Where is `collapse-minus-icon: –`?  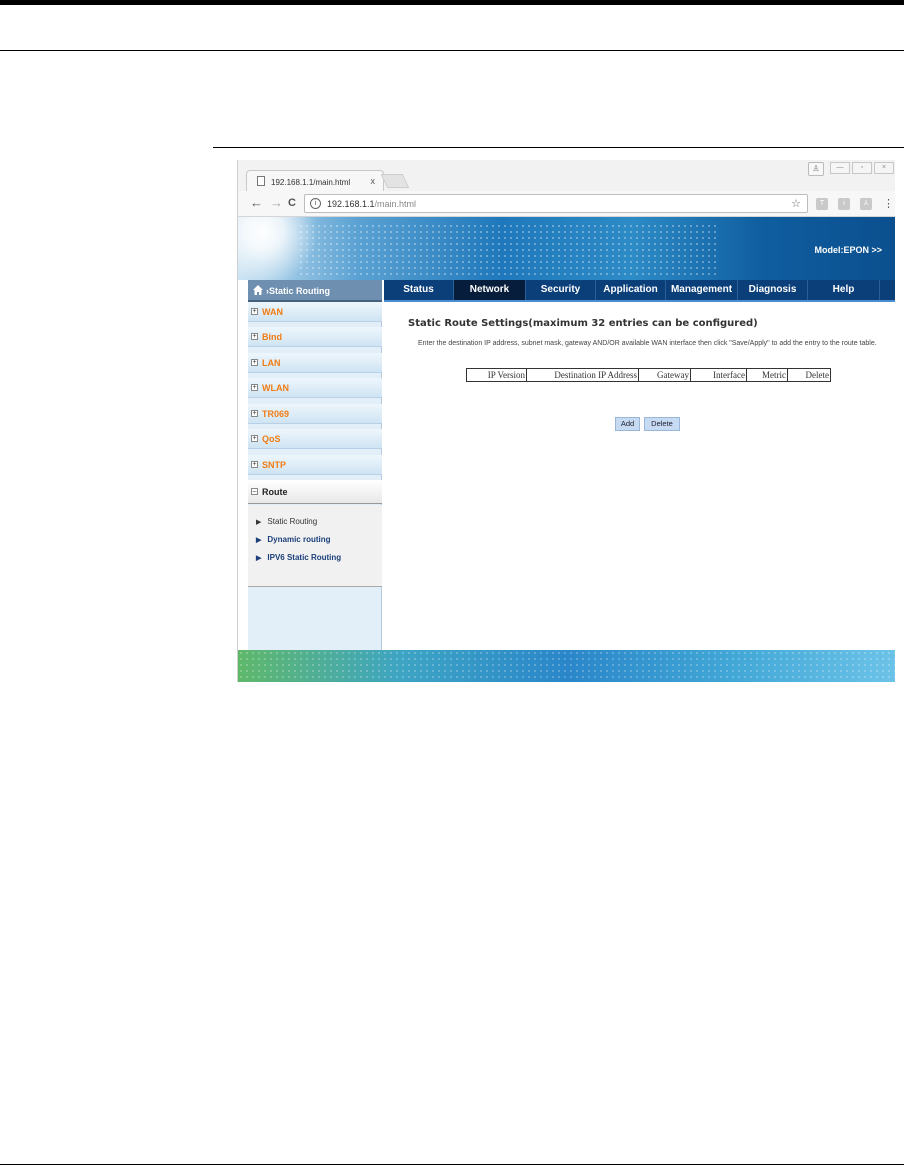
collapse-minus-icon: – is located at coordinates (254, 491).